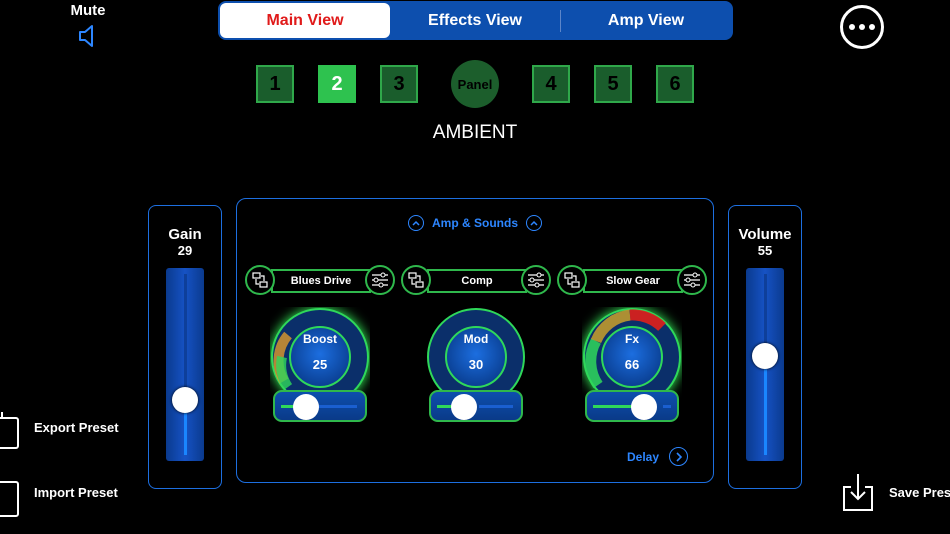 The width and height of the screenshot is (950, 534). I want to click on fx-slider, so click(632, 406).